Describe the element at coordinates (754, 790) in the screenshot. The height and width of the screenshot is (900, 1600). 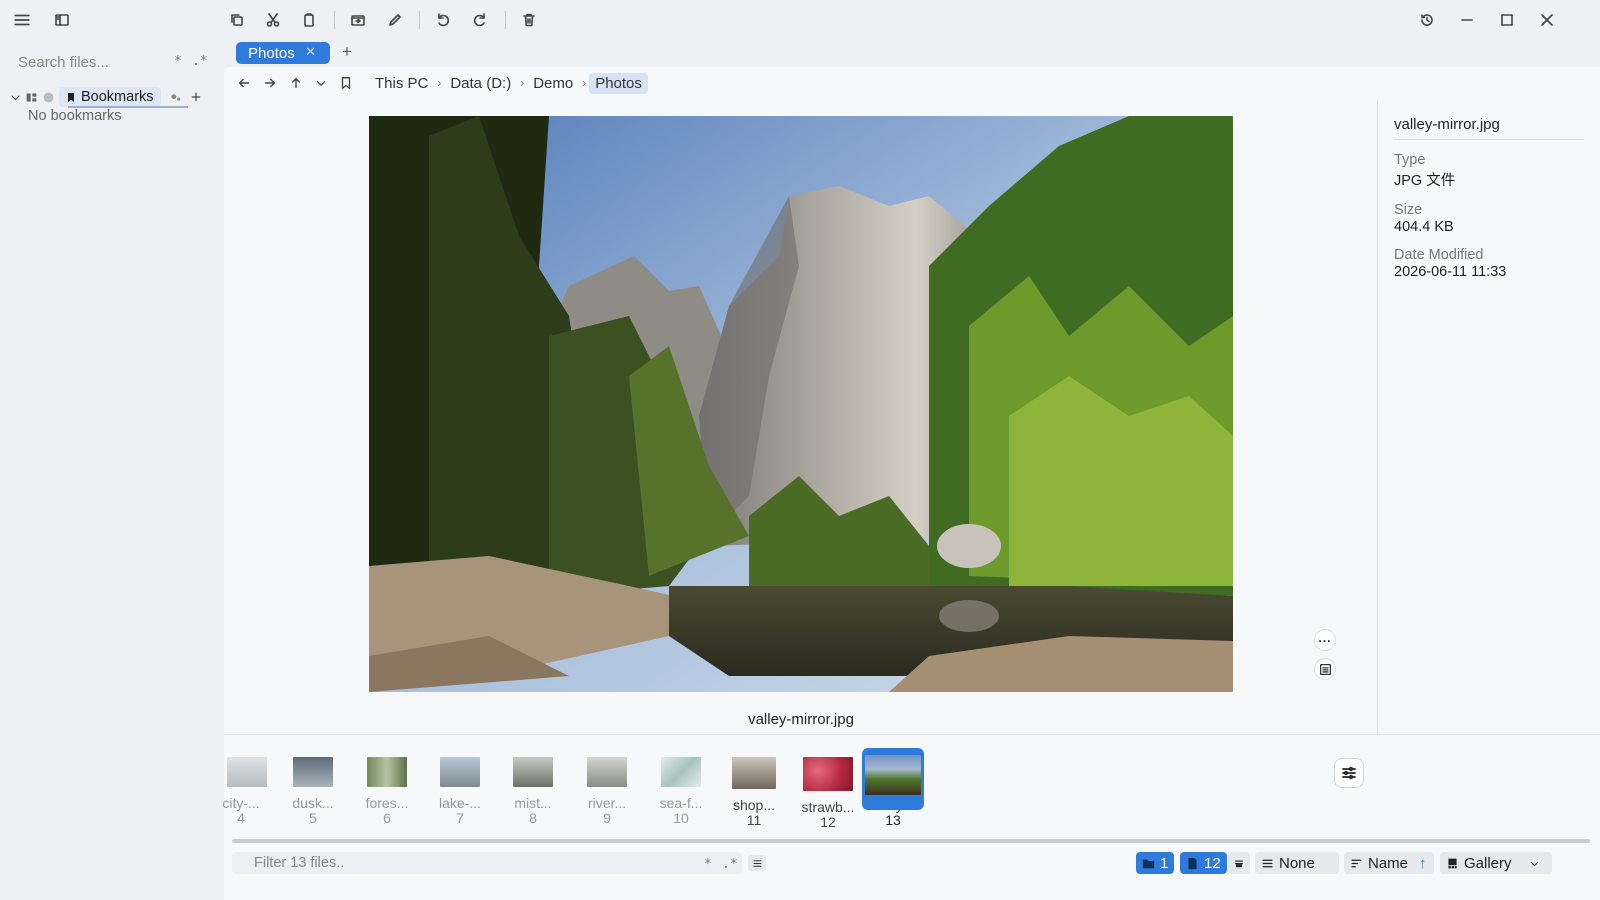
I see `gallery-item: shop... 11` at that location.